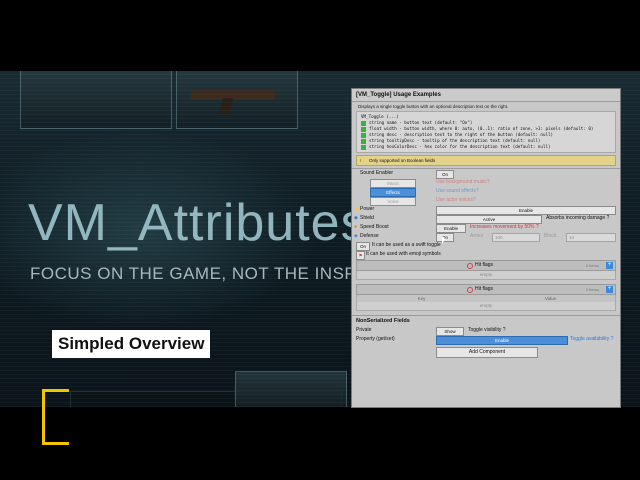 The width and height of the screenshot is (640, 480). Describe the element at coordinates (486, 320) in the screenshot. I see `nonserialized-header: NonSerialized Fields` at that location.